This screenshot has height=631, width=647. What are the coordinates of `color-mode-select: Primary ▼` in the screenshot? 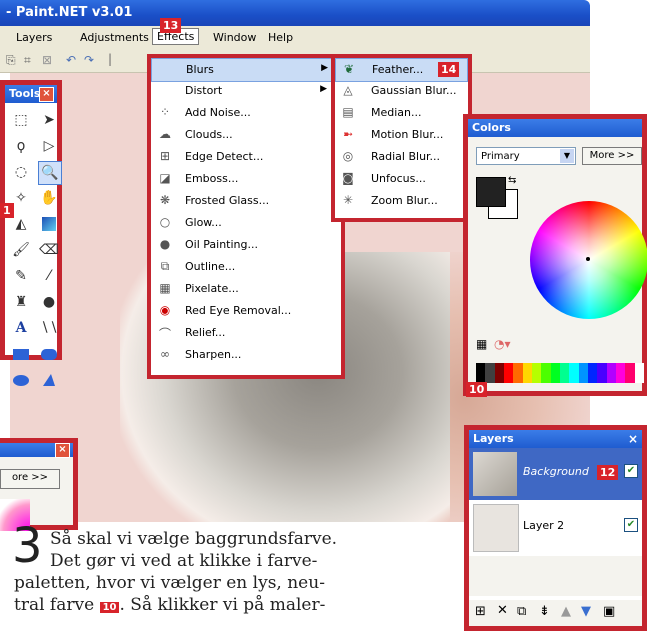 It's located at (526, 156).